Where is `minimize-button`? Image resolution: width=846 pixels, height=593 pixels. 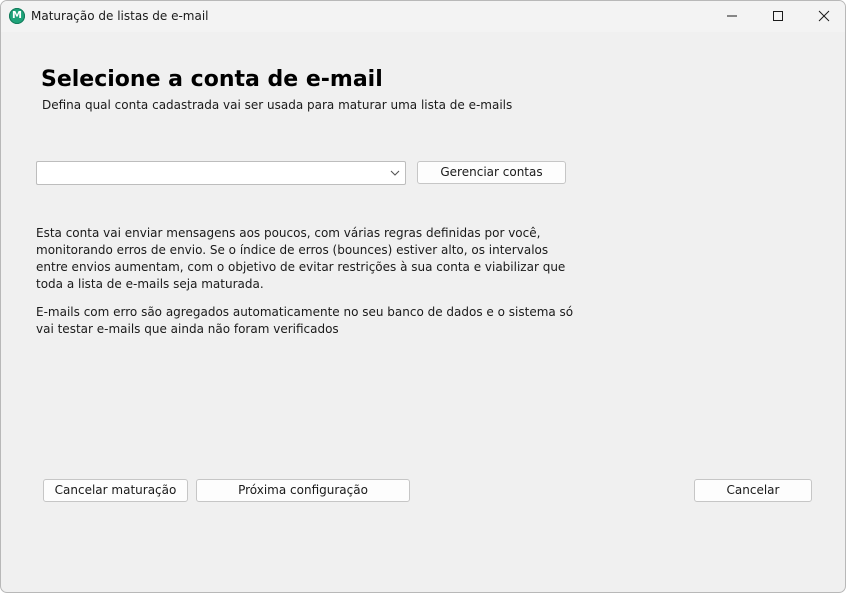
minimize-button is located at coordinates (732, 16).